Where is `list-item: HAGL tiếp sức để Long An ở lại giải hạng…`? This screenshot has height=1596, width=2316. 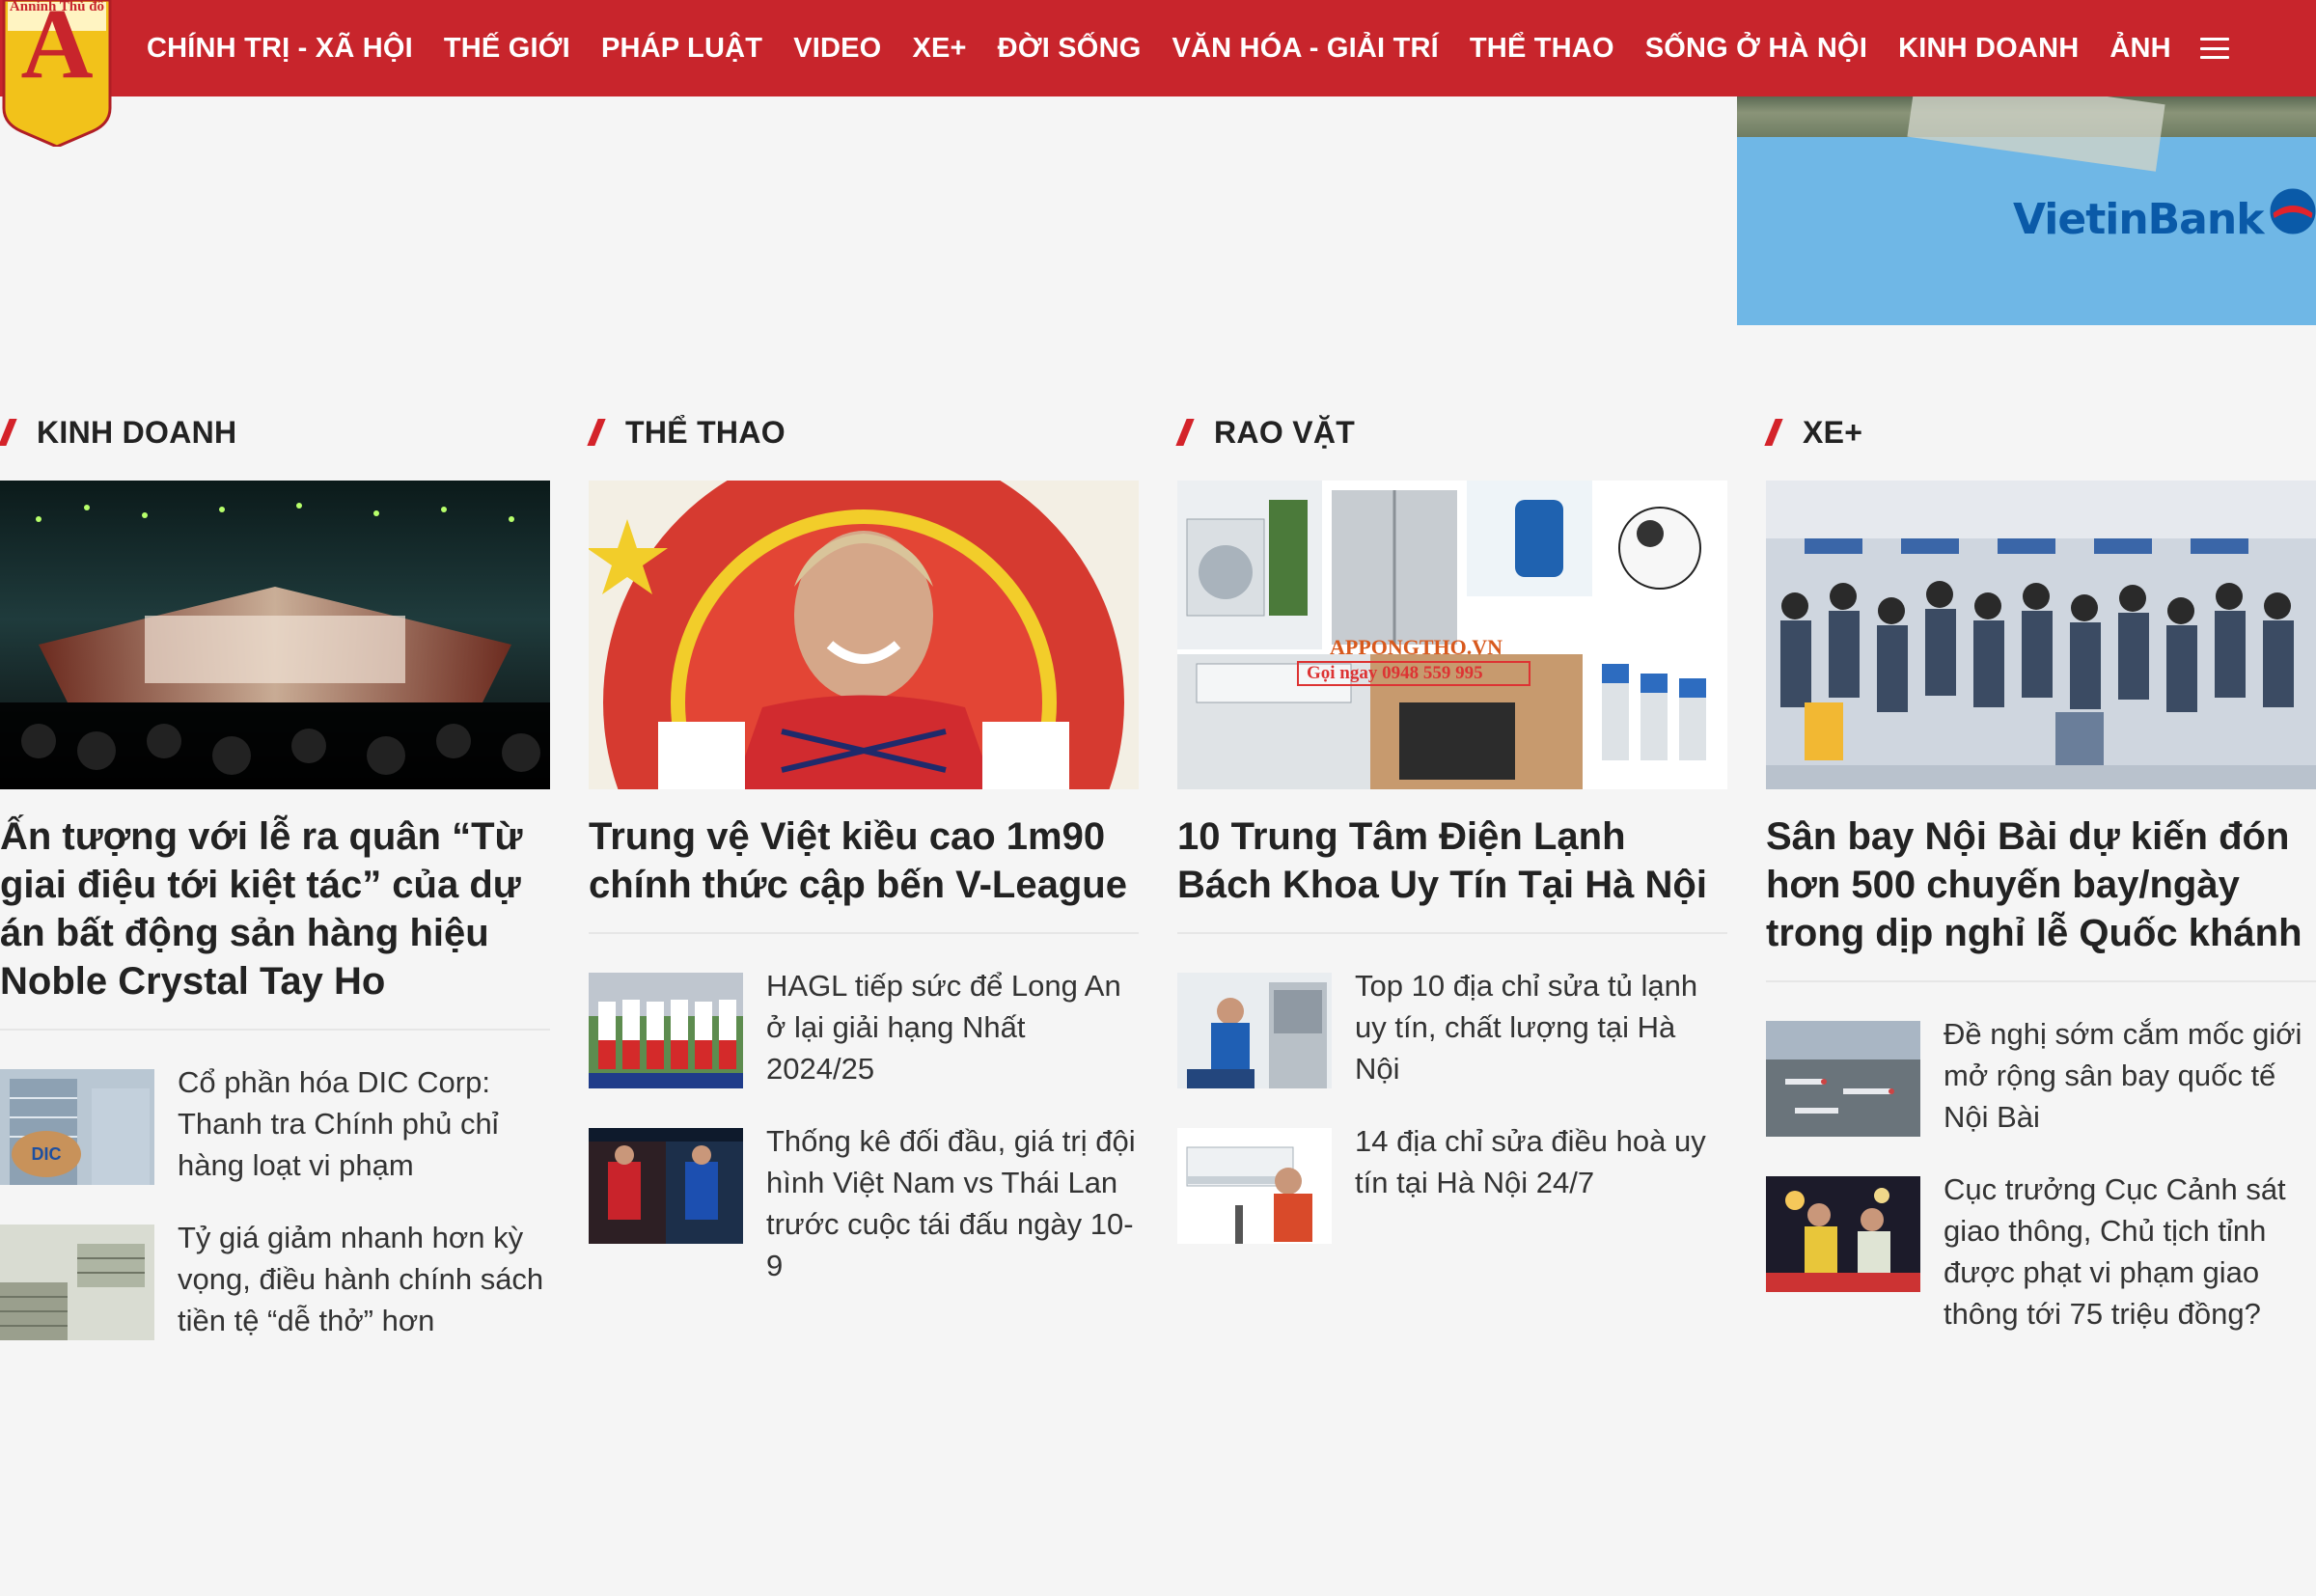 list-item: HAGL tiếp sức để Long An ở lại giải hạng… is located at coordinates (864, 1029).